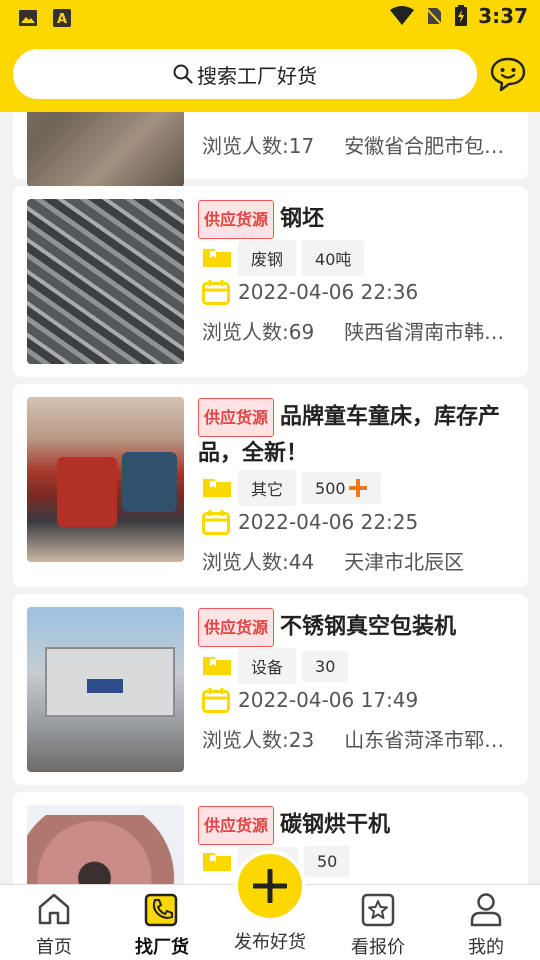 The height and width of the screenshot is (960, 540). I want to click on tab-quotes: 看报价, so click(378, 925).